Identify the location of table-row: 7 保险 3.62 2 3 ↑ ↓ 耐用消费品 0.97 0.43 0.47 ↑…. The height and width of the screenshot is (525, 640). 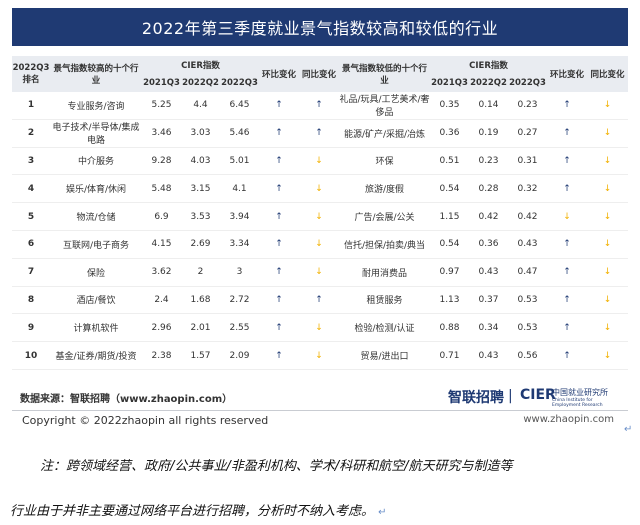
(320, 272).